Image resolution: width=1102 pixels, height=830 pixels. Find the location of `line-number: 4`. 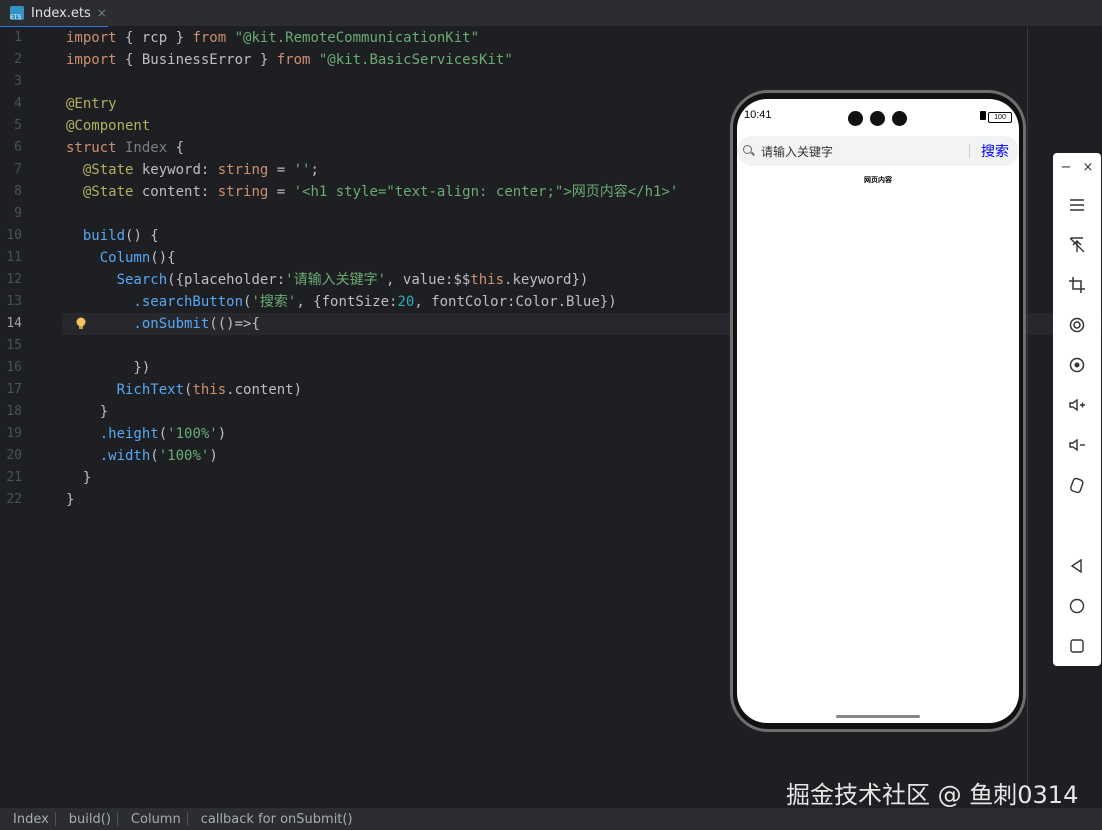

line-number: 4 is located at coordinates (18, 103).